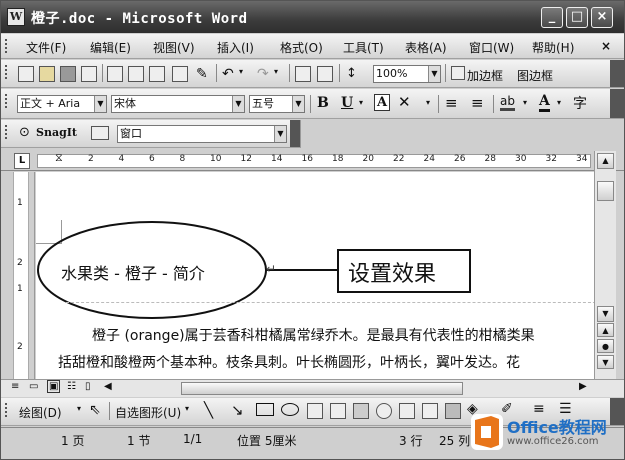 The height and width of the screenshot is (460, 625). I want to click on minimize-button: _, so click(552, 17).